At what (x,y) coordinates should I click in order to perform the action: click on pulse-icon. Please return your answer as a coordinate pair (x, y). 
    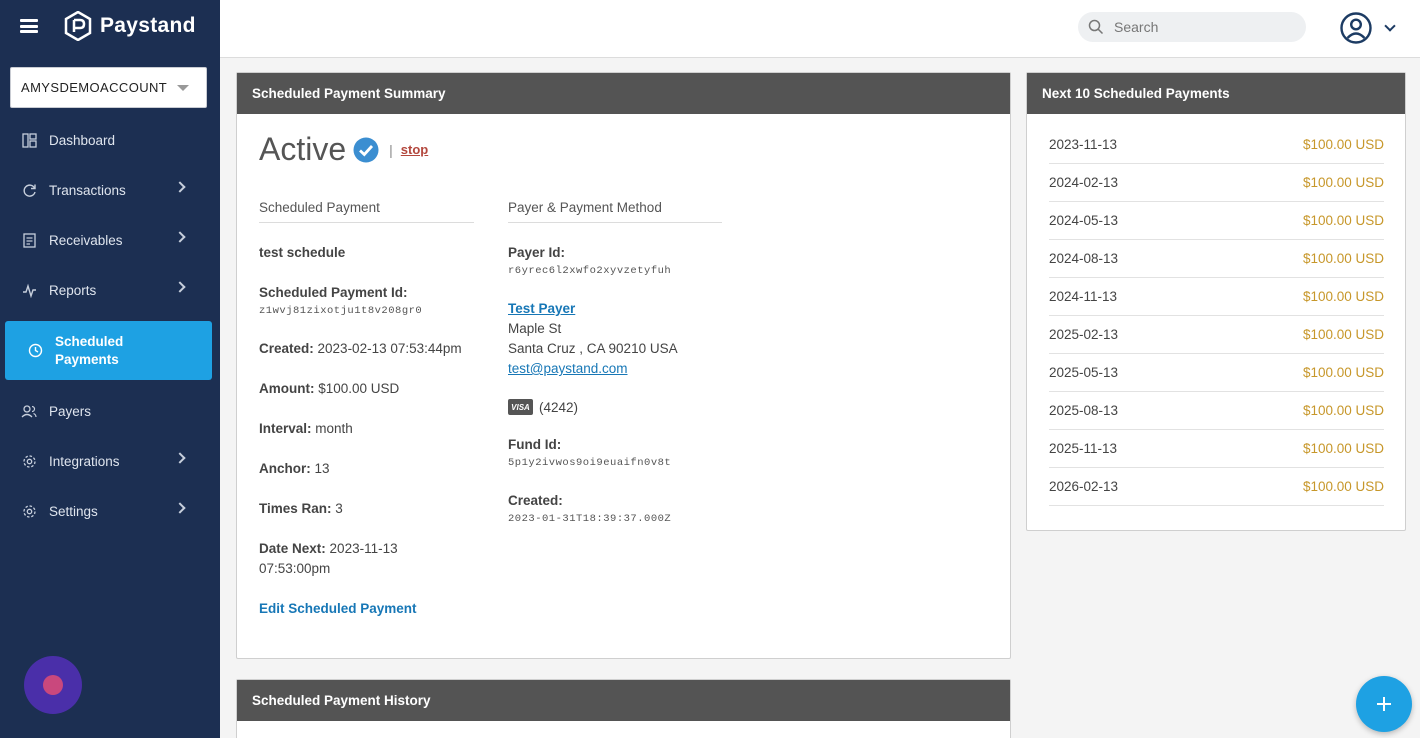
    Looking at the image, I should click on (29, 290).